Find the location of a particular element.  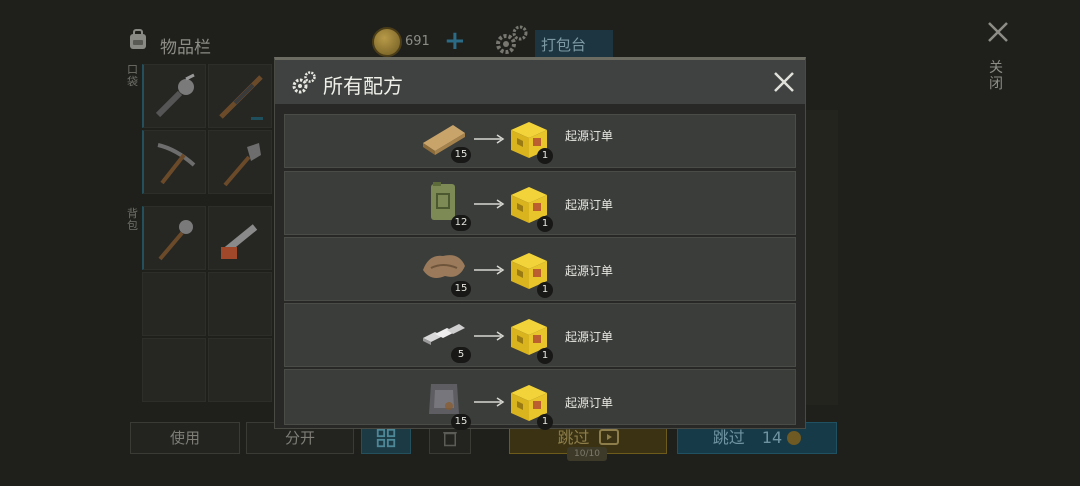

backpack-icon is located at coordinates (138, 39).